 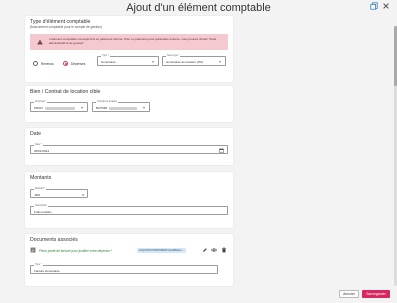 What do you see at coordinates (38, 265) in the screenshot?
I see `document-type-label: Type *` at bounding box center [38, 265].